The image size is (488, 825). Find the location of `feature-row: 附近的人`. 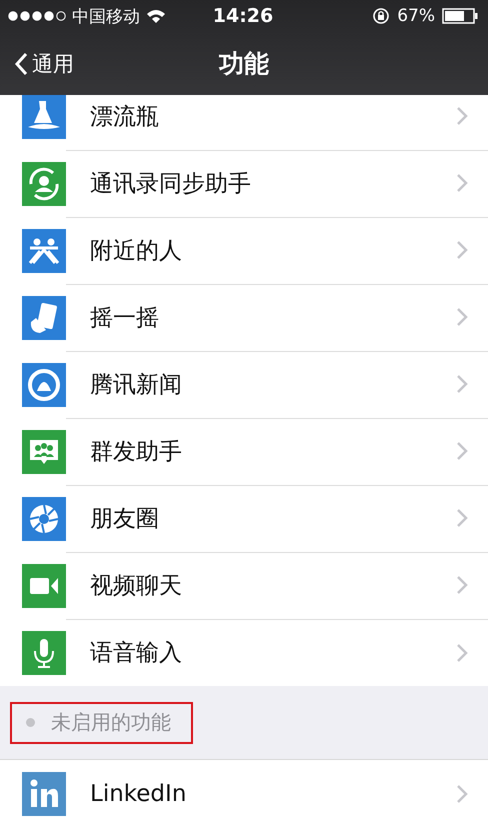

feature-row: 附近的人 is located at coordinates (244, 250).